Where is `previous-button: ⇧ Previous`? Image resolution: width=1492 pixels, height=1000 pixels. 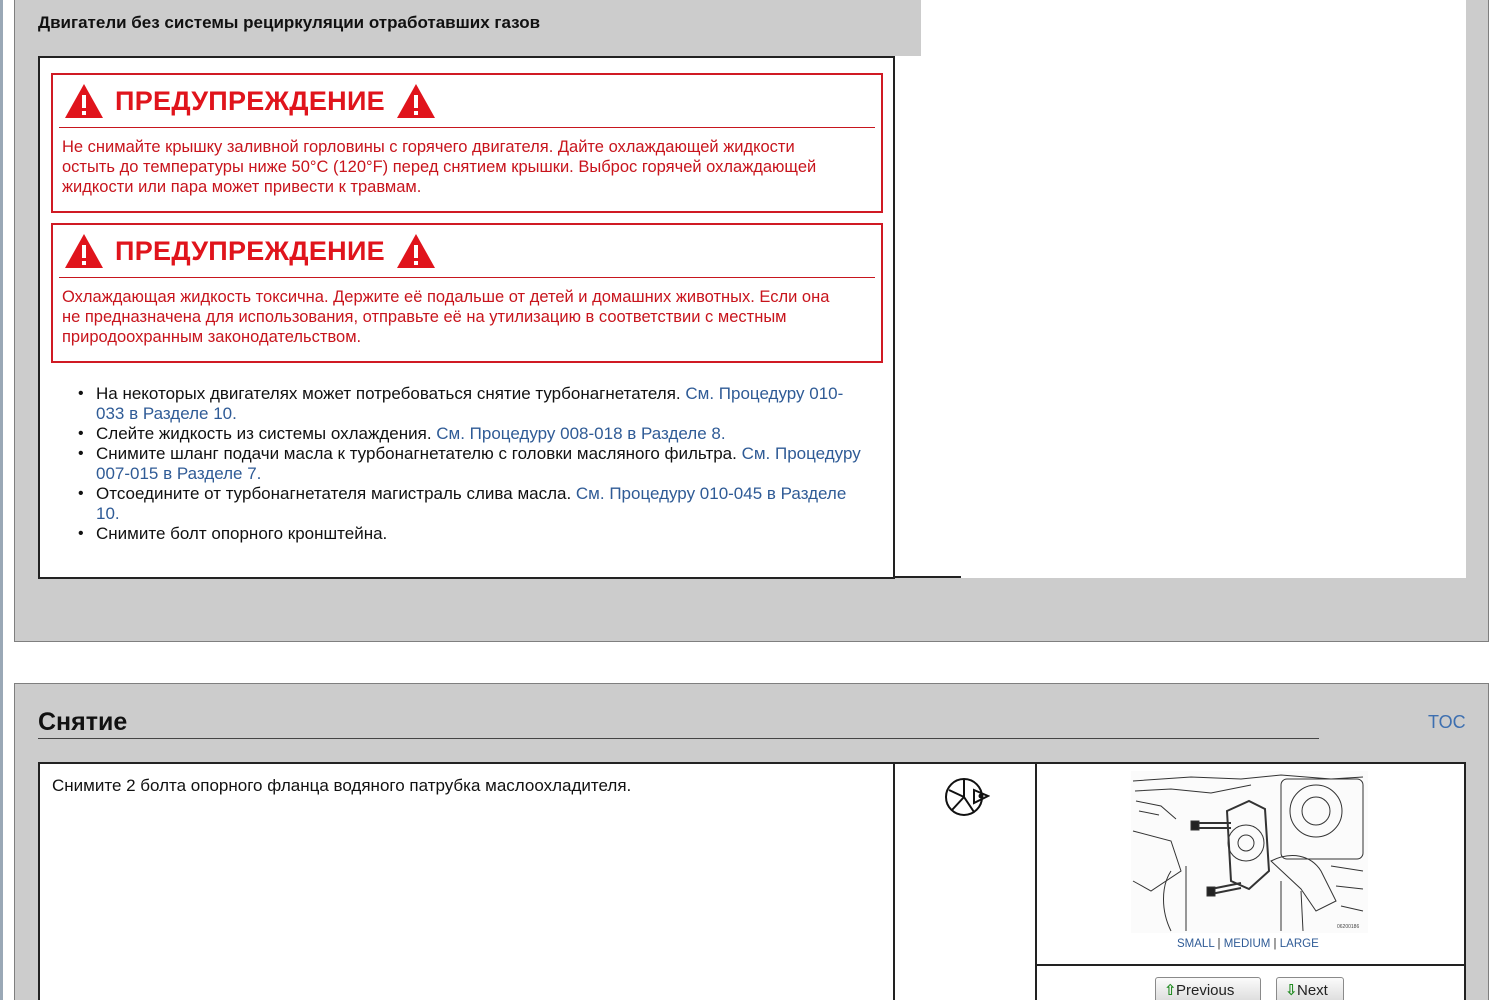
previous-button: ⇧ Previous is located at coordinates (1208, 988).